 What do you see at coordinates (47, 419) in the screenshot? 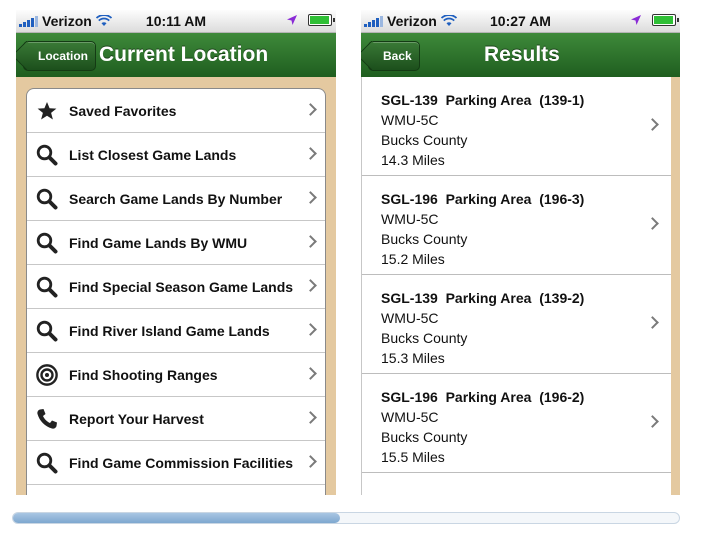
I see `phone-icon` at bounding box center [47, 419].